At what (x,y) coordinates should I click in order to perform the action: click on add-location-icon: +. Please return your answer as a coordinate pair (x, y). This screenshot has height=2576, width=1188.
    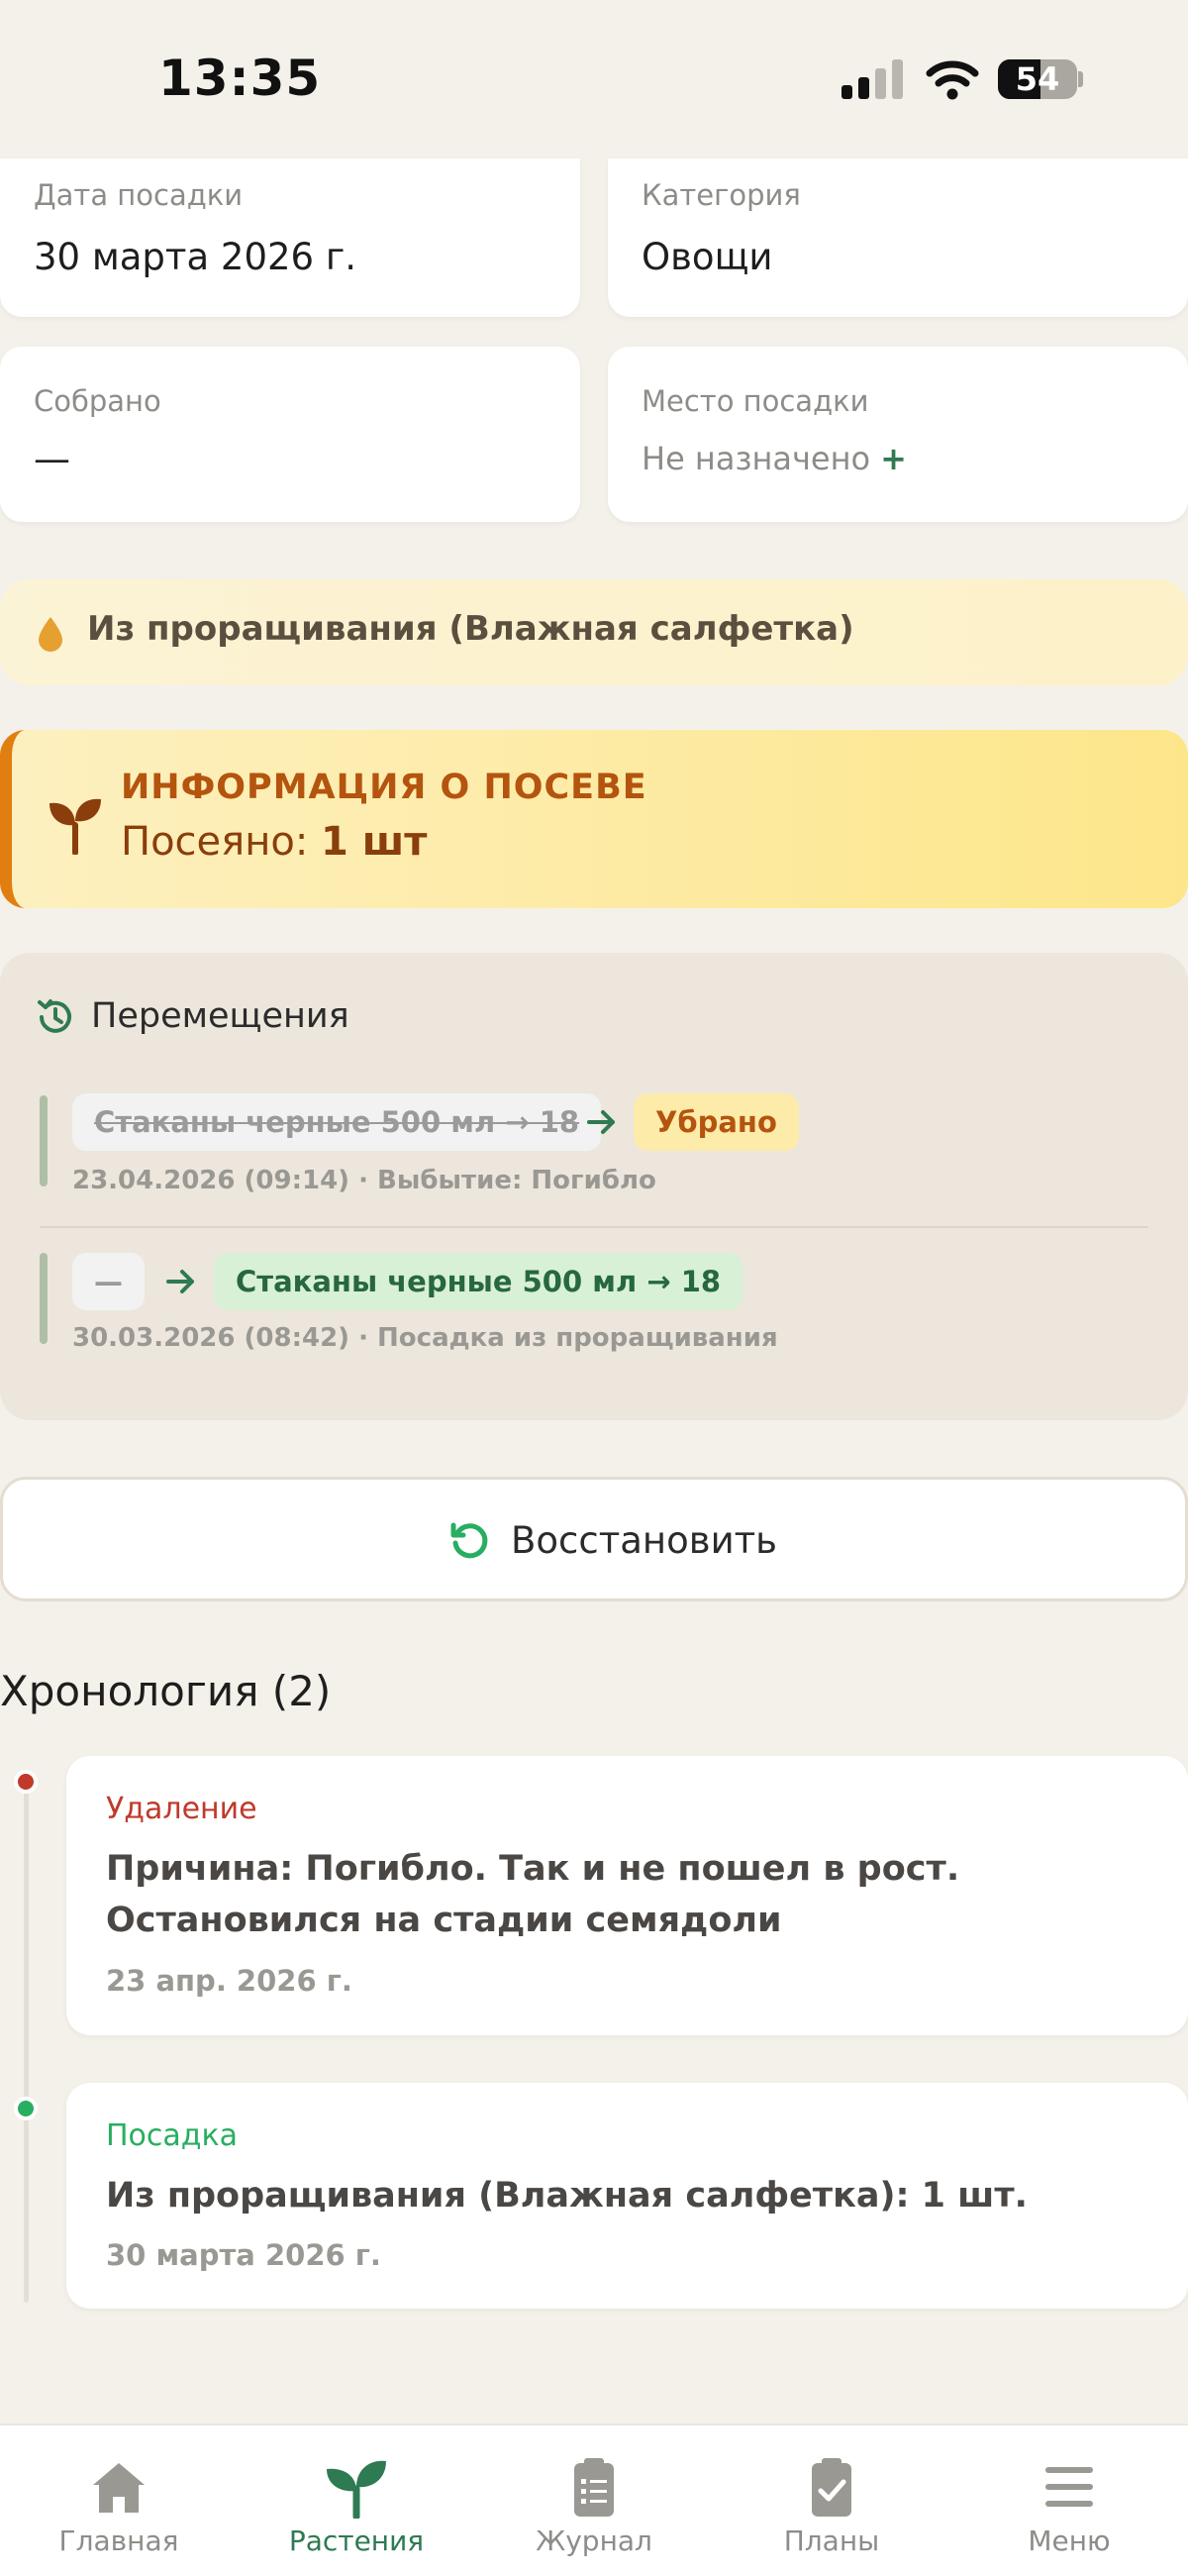
    Looking at the image, I should click on (893, 458).